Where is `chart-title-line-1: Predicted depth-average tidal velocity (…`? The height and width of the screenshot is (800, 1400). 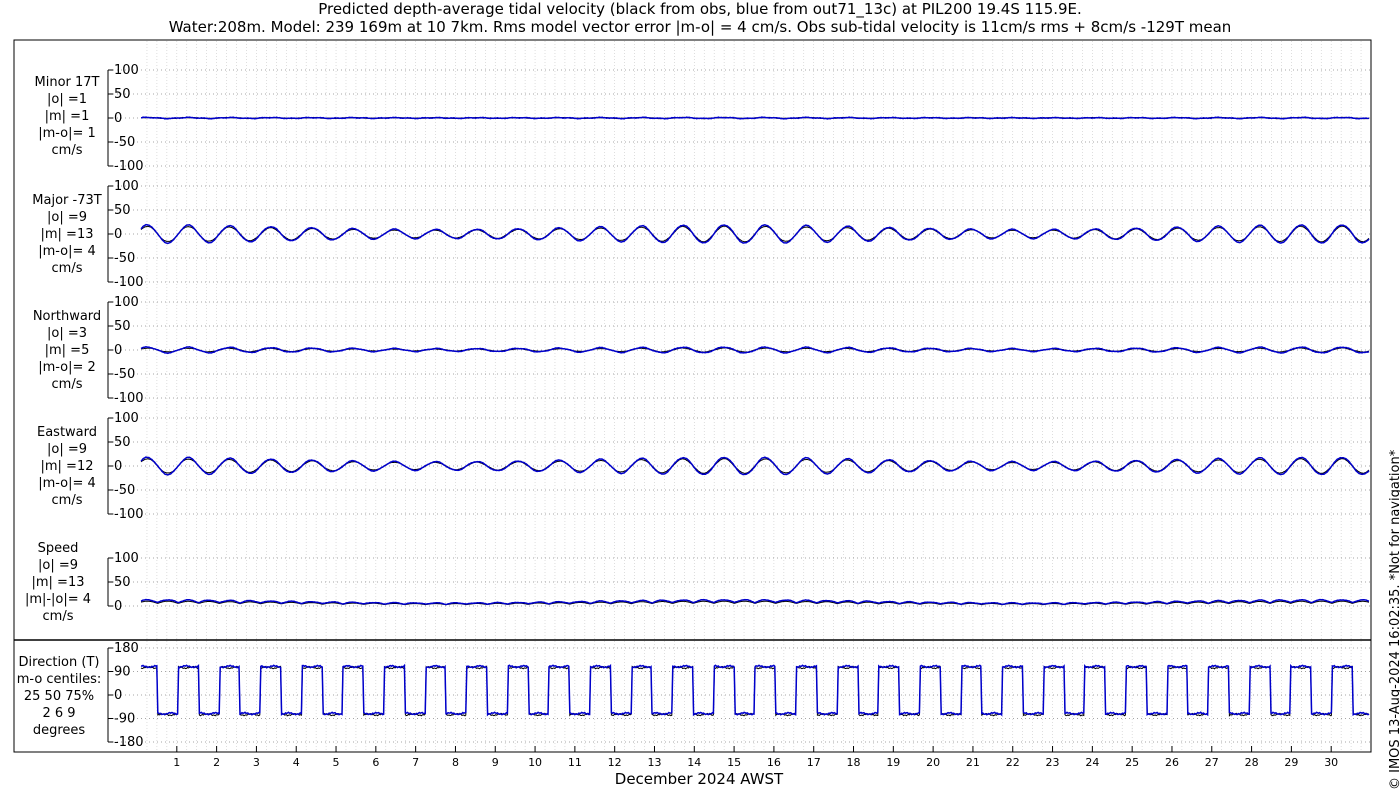
chart-title-line-1: Predicted depth-average tidal velocity (… is located at coordinates (700, 9).